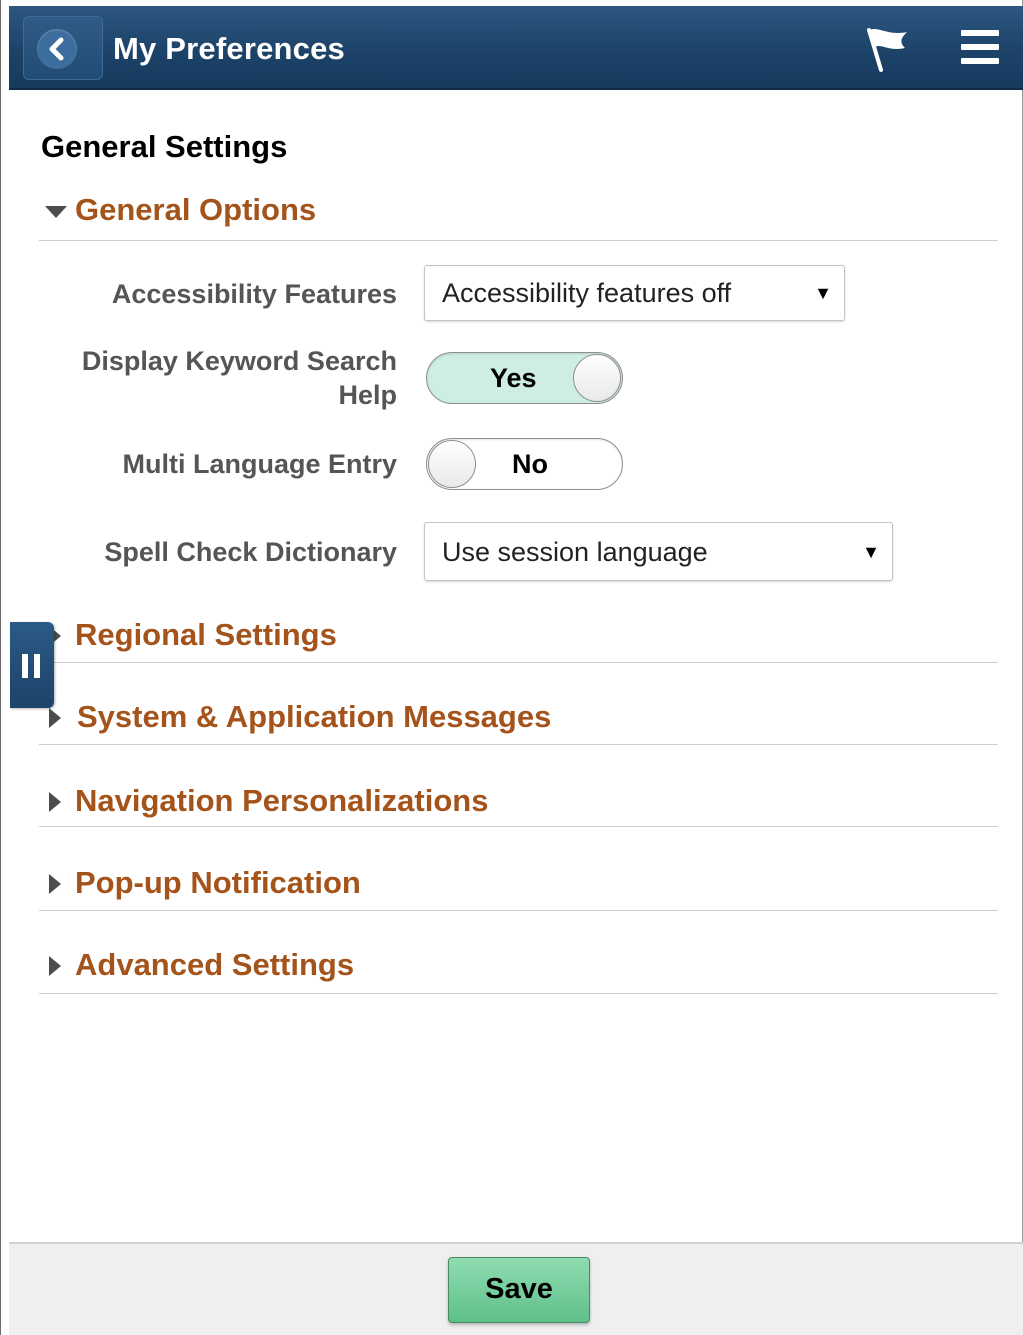 The image size is (1023, 1335). Describe the element at coordinates (587, 293) in the screenshot. I see `select-value: Accessibility features off` at that location.